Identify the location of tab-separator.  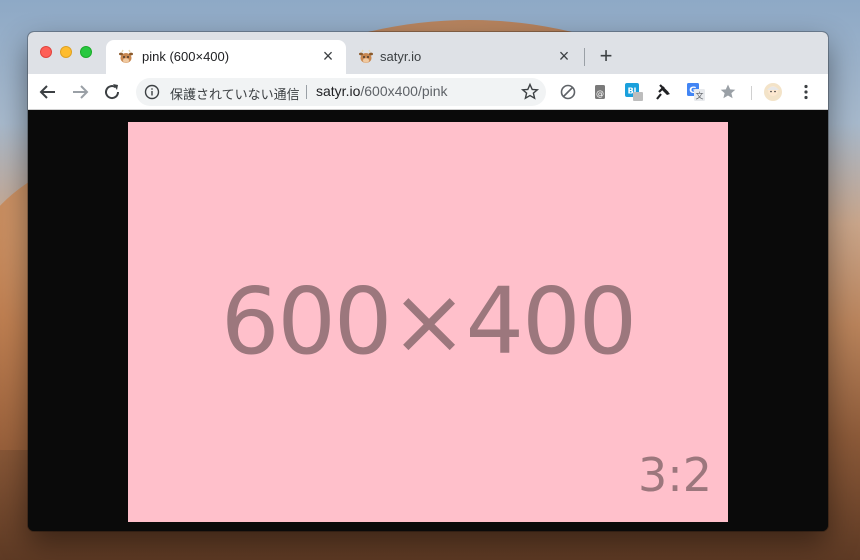
(584, 57).